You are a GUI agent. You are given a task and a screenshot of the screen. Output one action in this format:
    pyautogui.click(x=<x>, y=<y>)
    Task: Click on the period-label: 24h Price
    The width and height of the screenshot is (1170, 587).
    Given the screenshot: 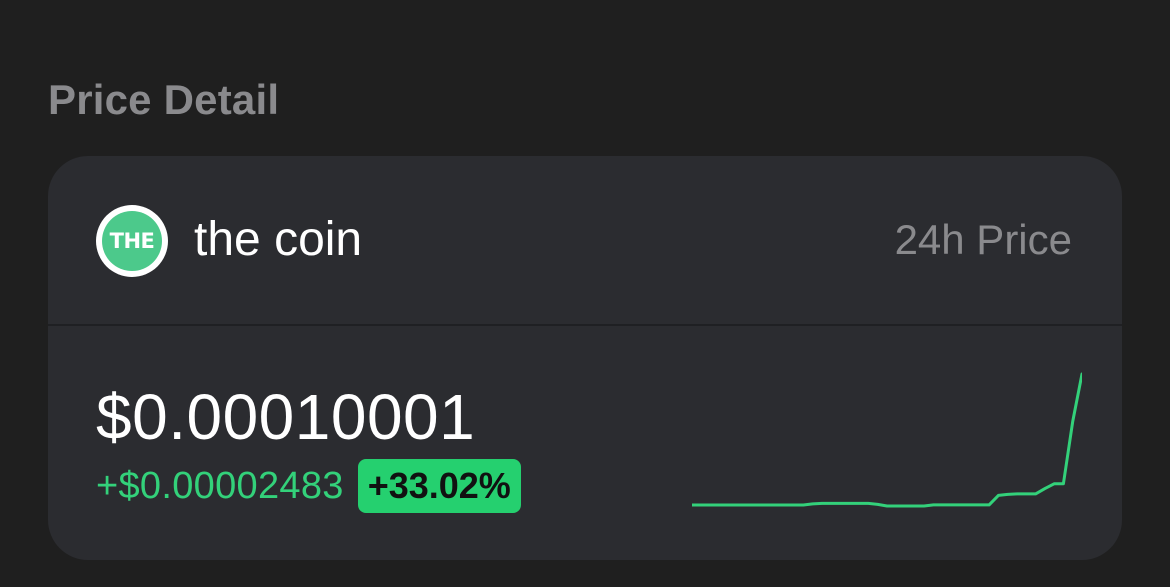 What is the action you would take?
    pyautogui.click(x=983, y=239)
    